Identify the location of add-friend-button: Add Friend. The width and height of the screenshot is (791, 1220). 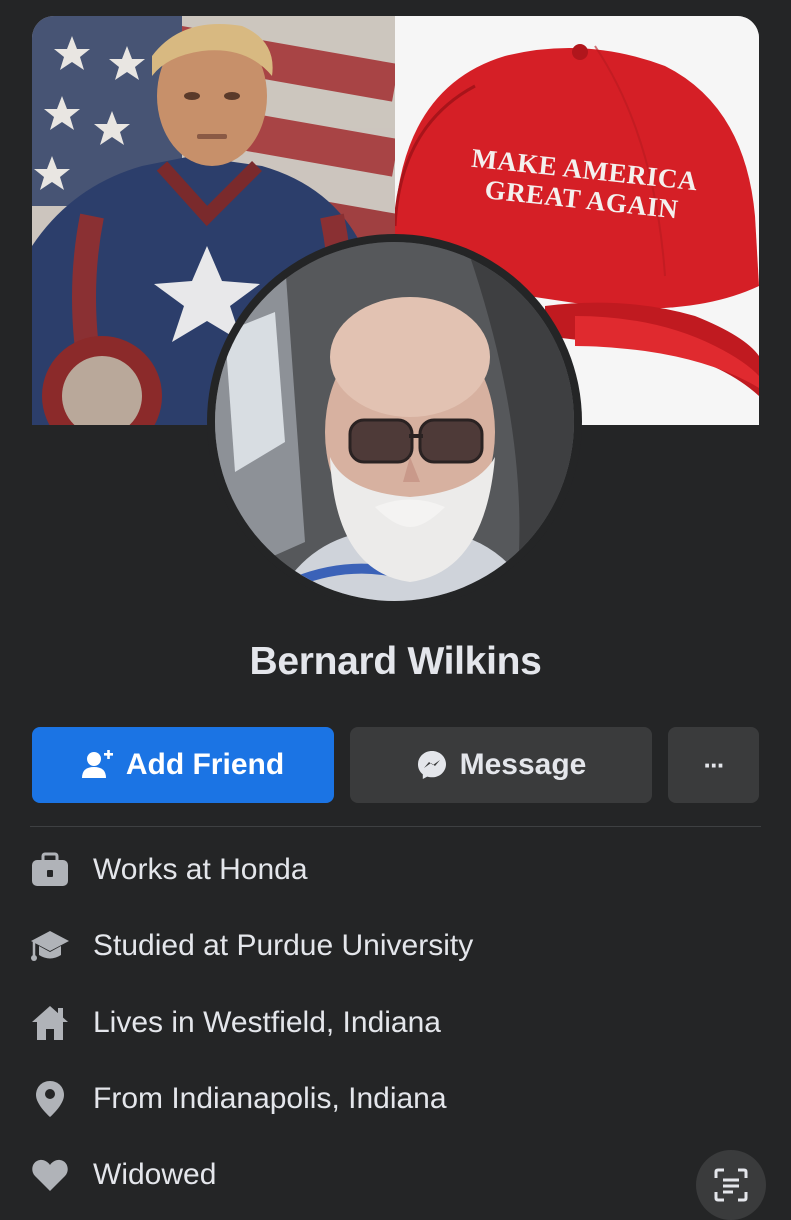
(183, 765).